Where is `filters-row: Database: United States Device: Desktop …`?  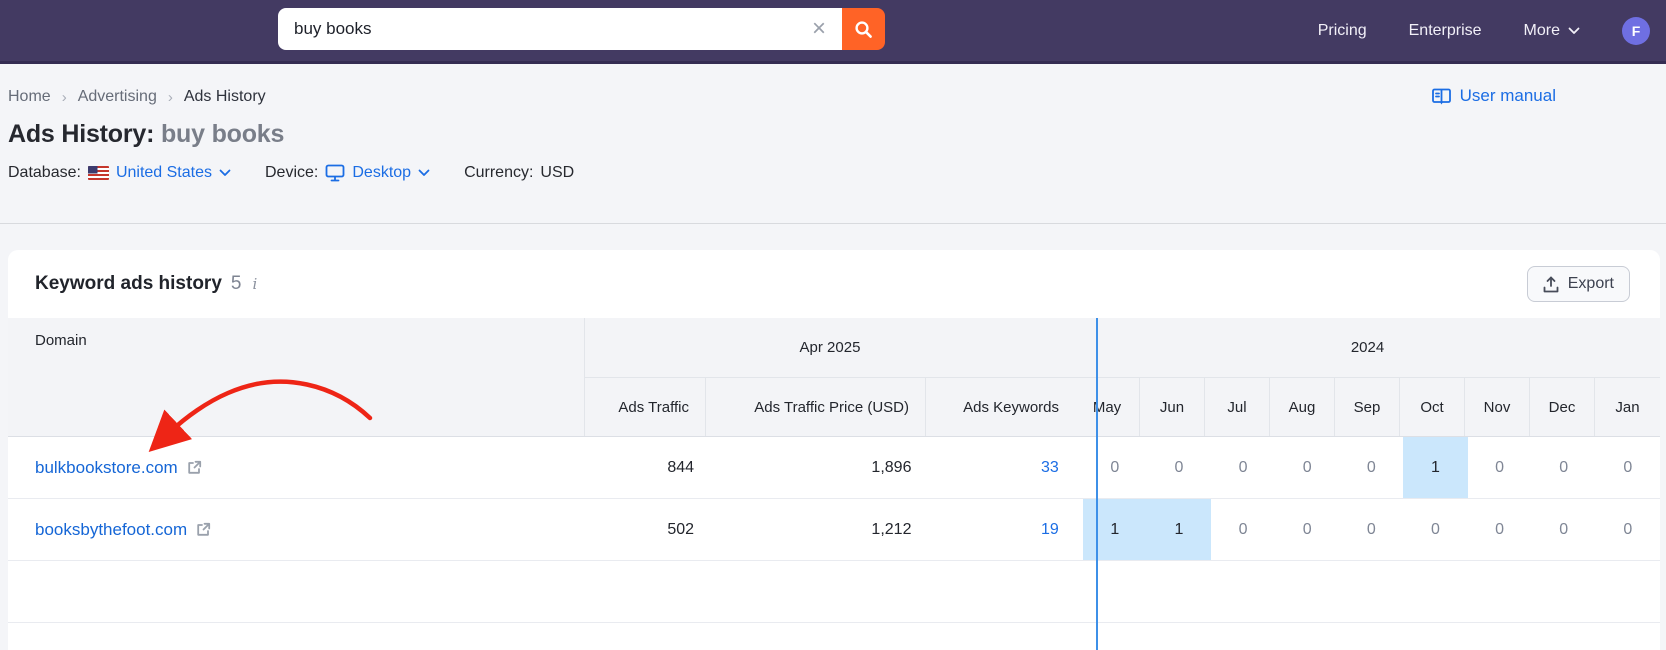
filters-row: Database: United States Device: Desktop … is located at coordinates (291, 173).